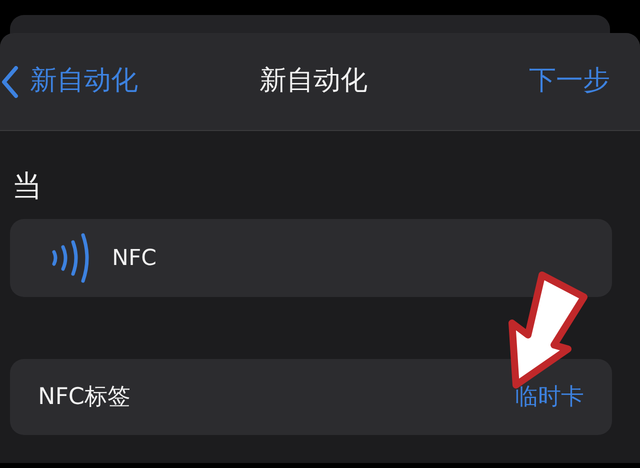 The image size is (640, 468). I want to click on section-header: 当, so click(27, 186).